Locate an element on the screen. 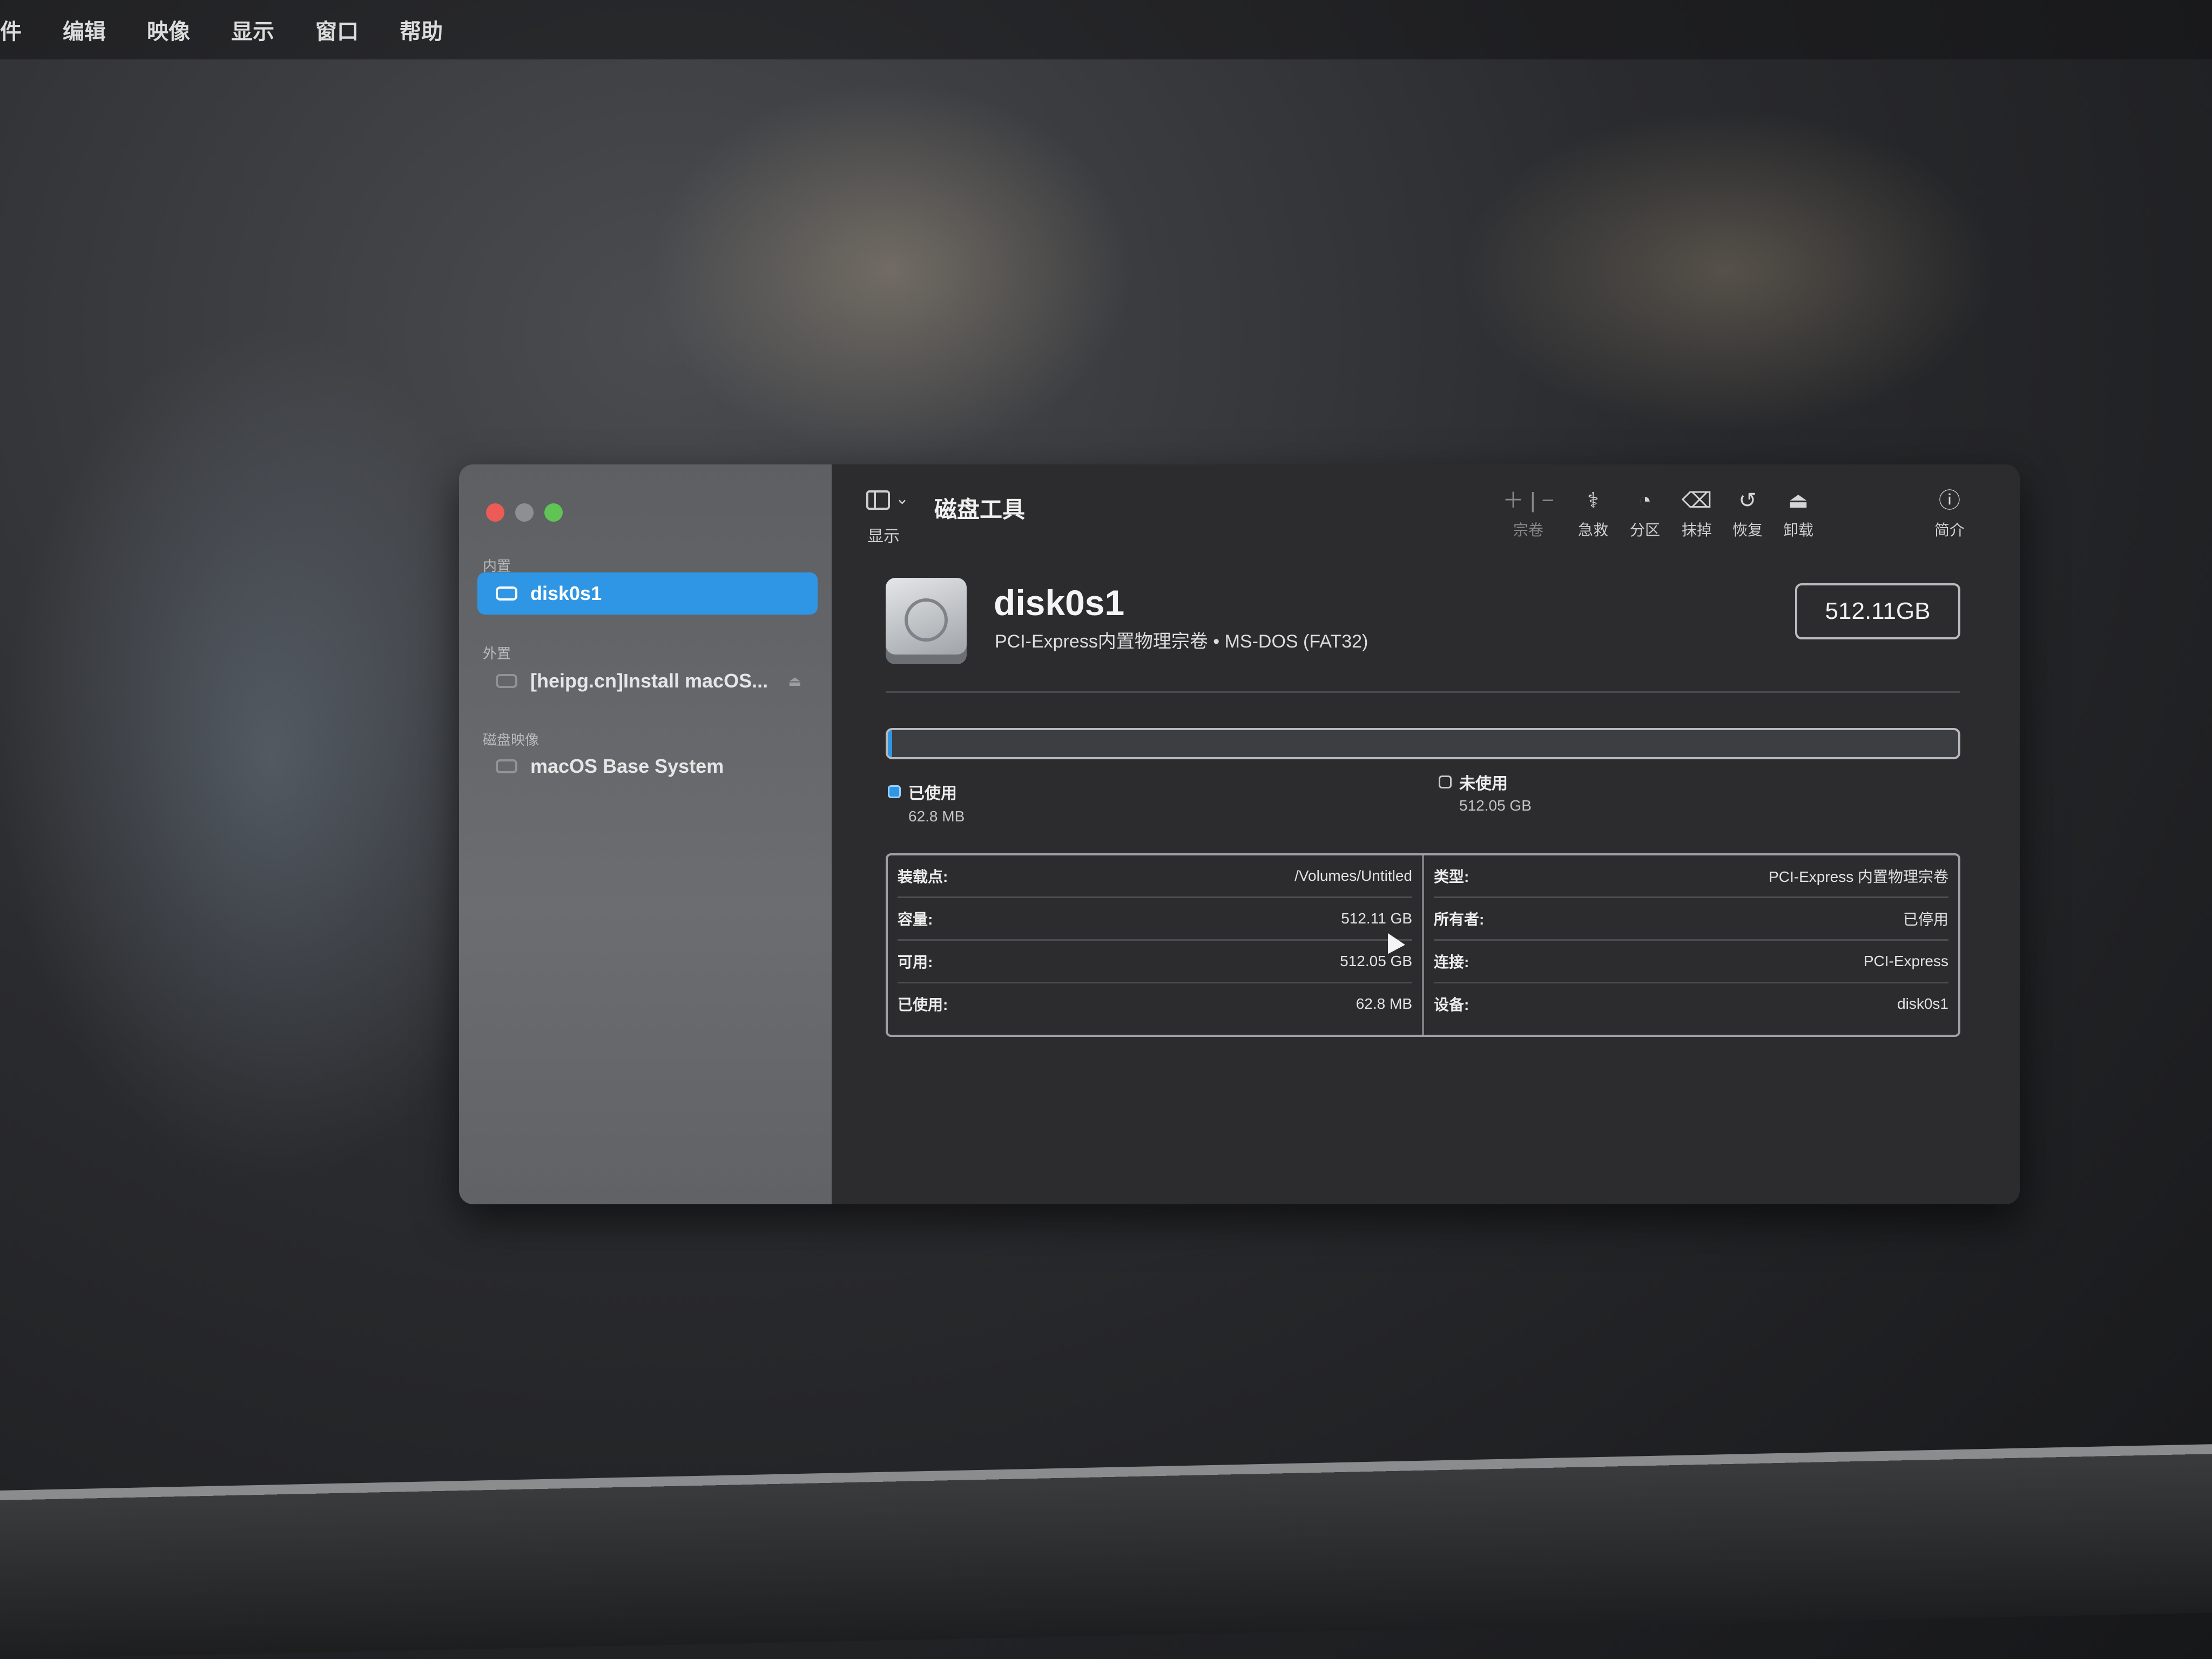  info-row: 容量: 512.11 GB is located at coordinates (1155, 919).